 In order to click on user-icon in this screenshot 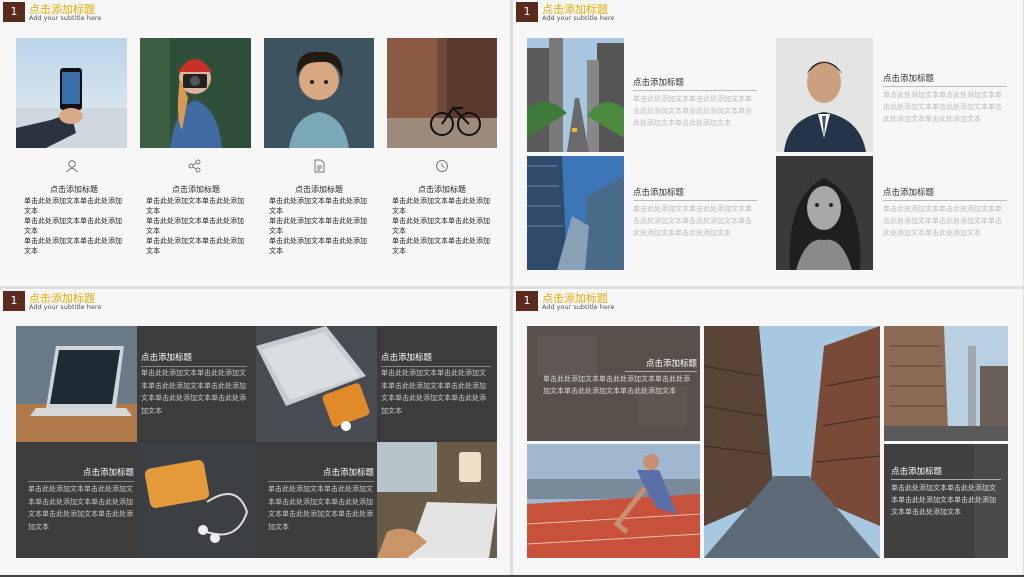, I will do `click(72, 165)`.